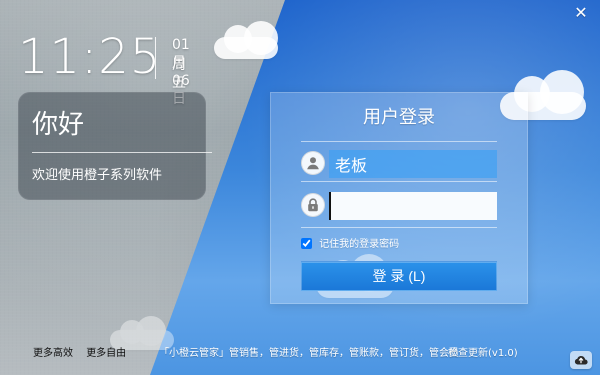  What do you see at coordinates (58, 125) in the screenshot?
I see `greeting-title: 你好` at bounding box center [58, 125].